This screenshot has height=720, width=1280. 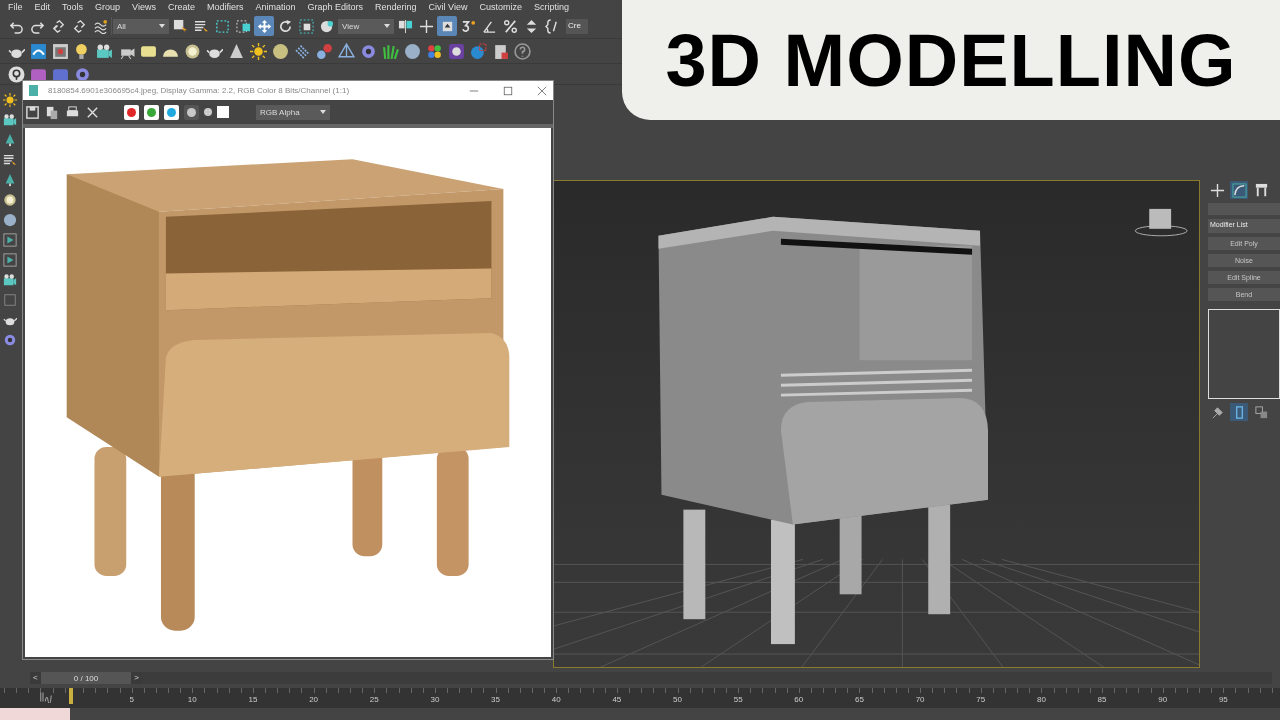 I want to click on link-icon, so click(x=58, y=26).